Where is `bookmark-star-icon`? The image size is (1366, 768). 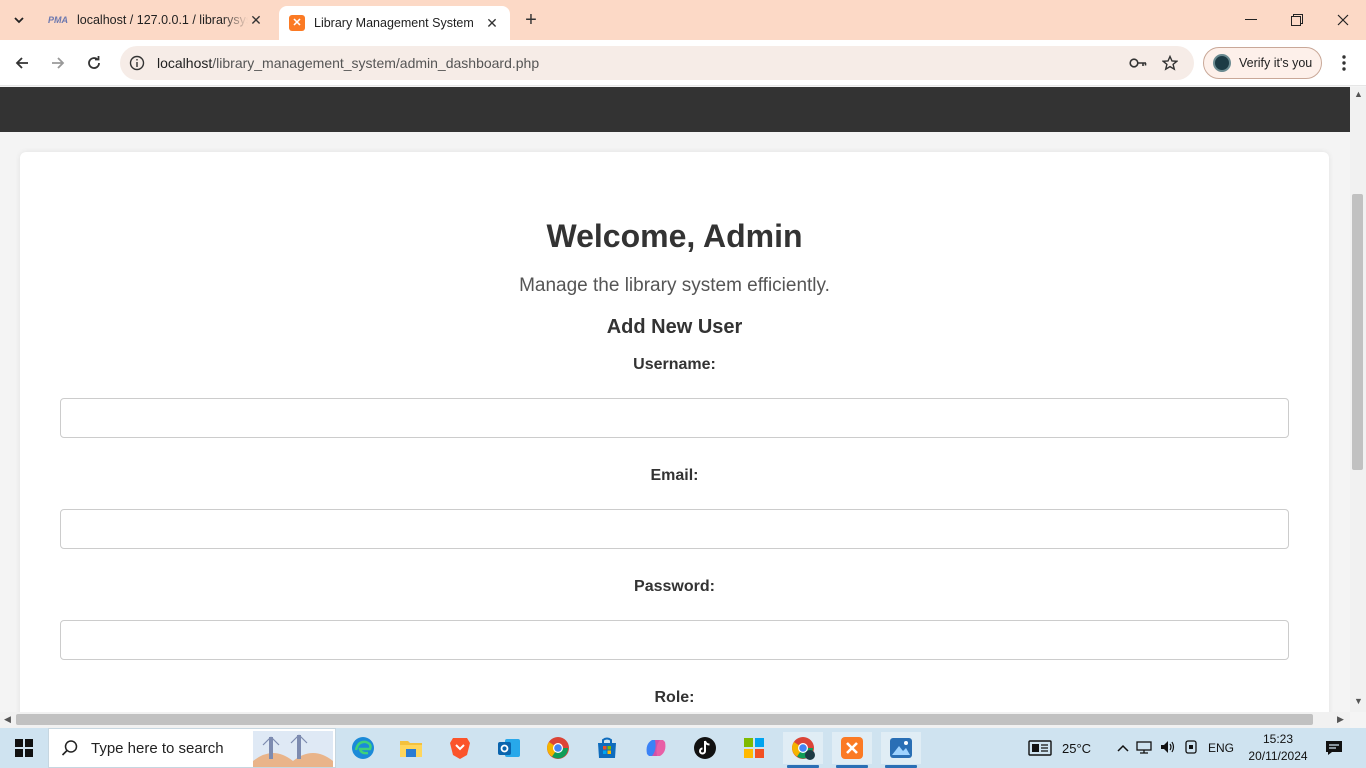 bookmark-star-icon is located at coordinates (1170, 63).